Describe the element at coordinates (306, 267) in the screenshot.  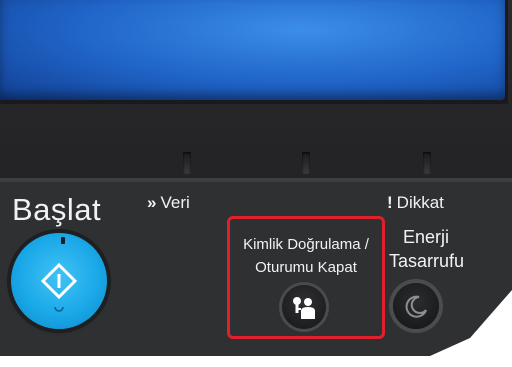
I see `auth-label-line2: Oturumu Kapat` at that location.